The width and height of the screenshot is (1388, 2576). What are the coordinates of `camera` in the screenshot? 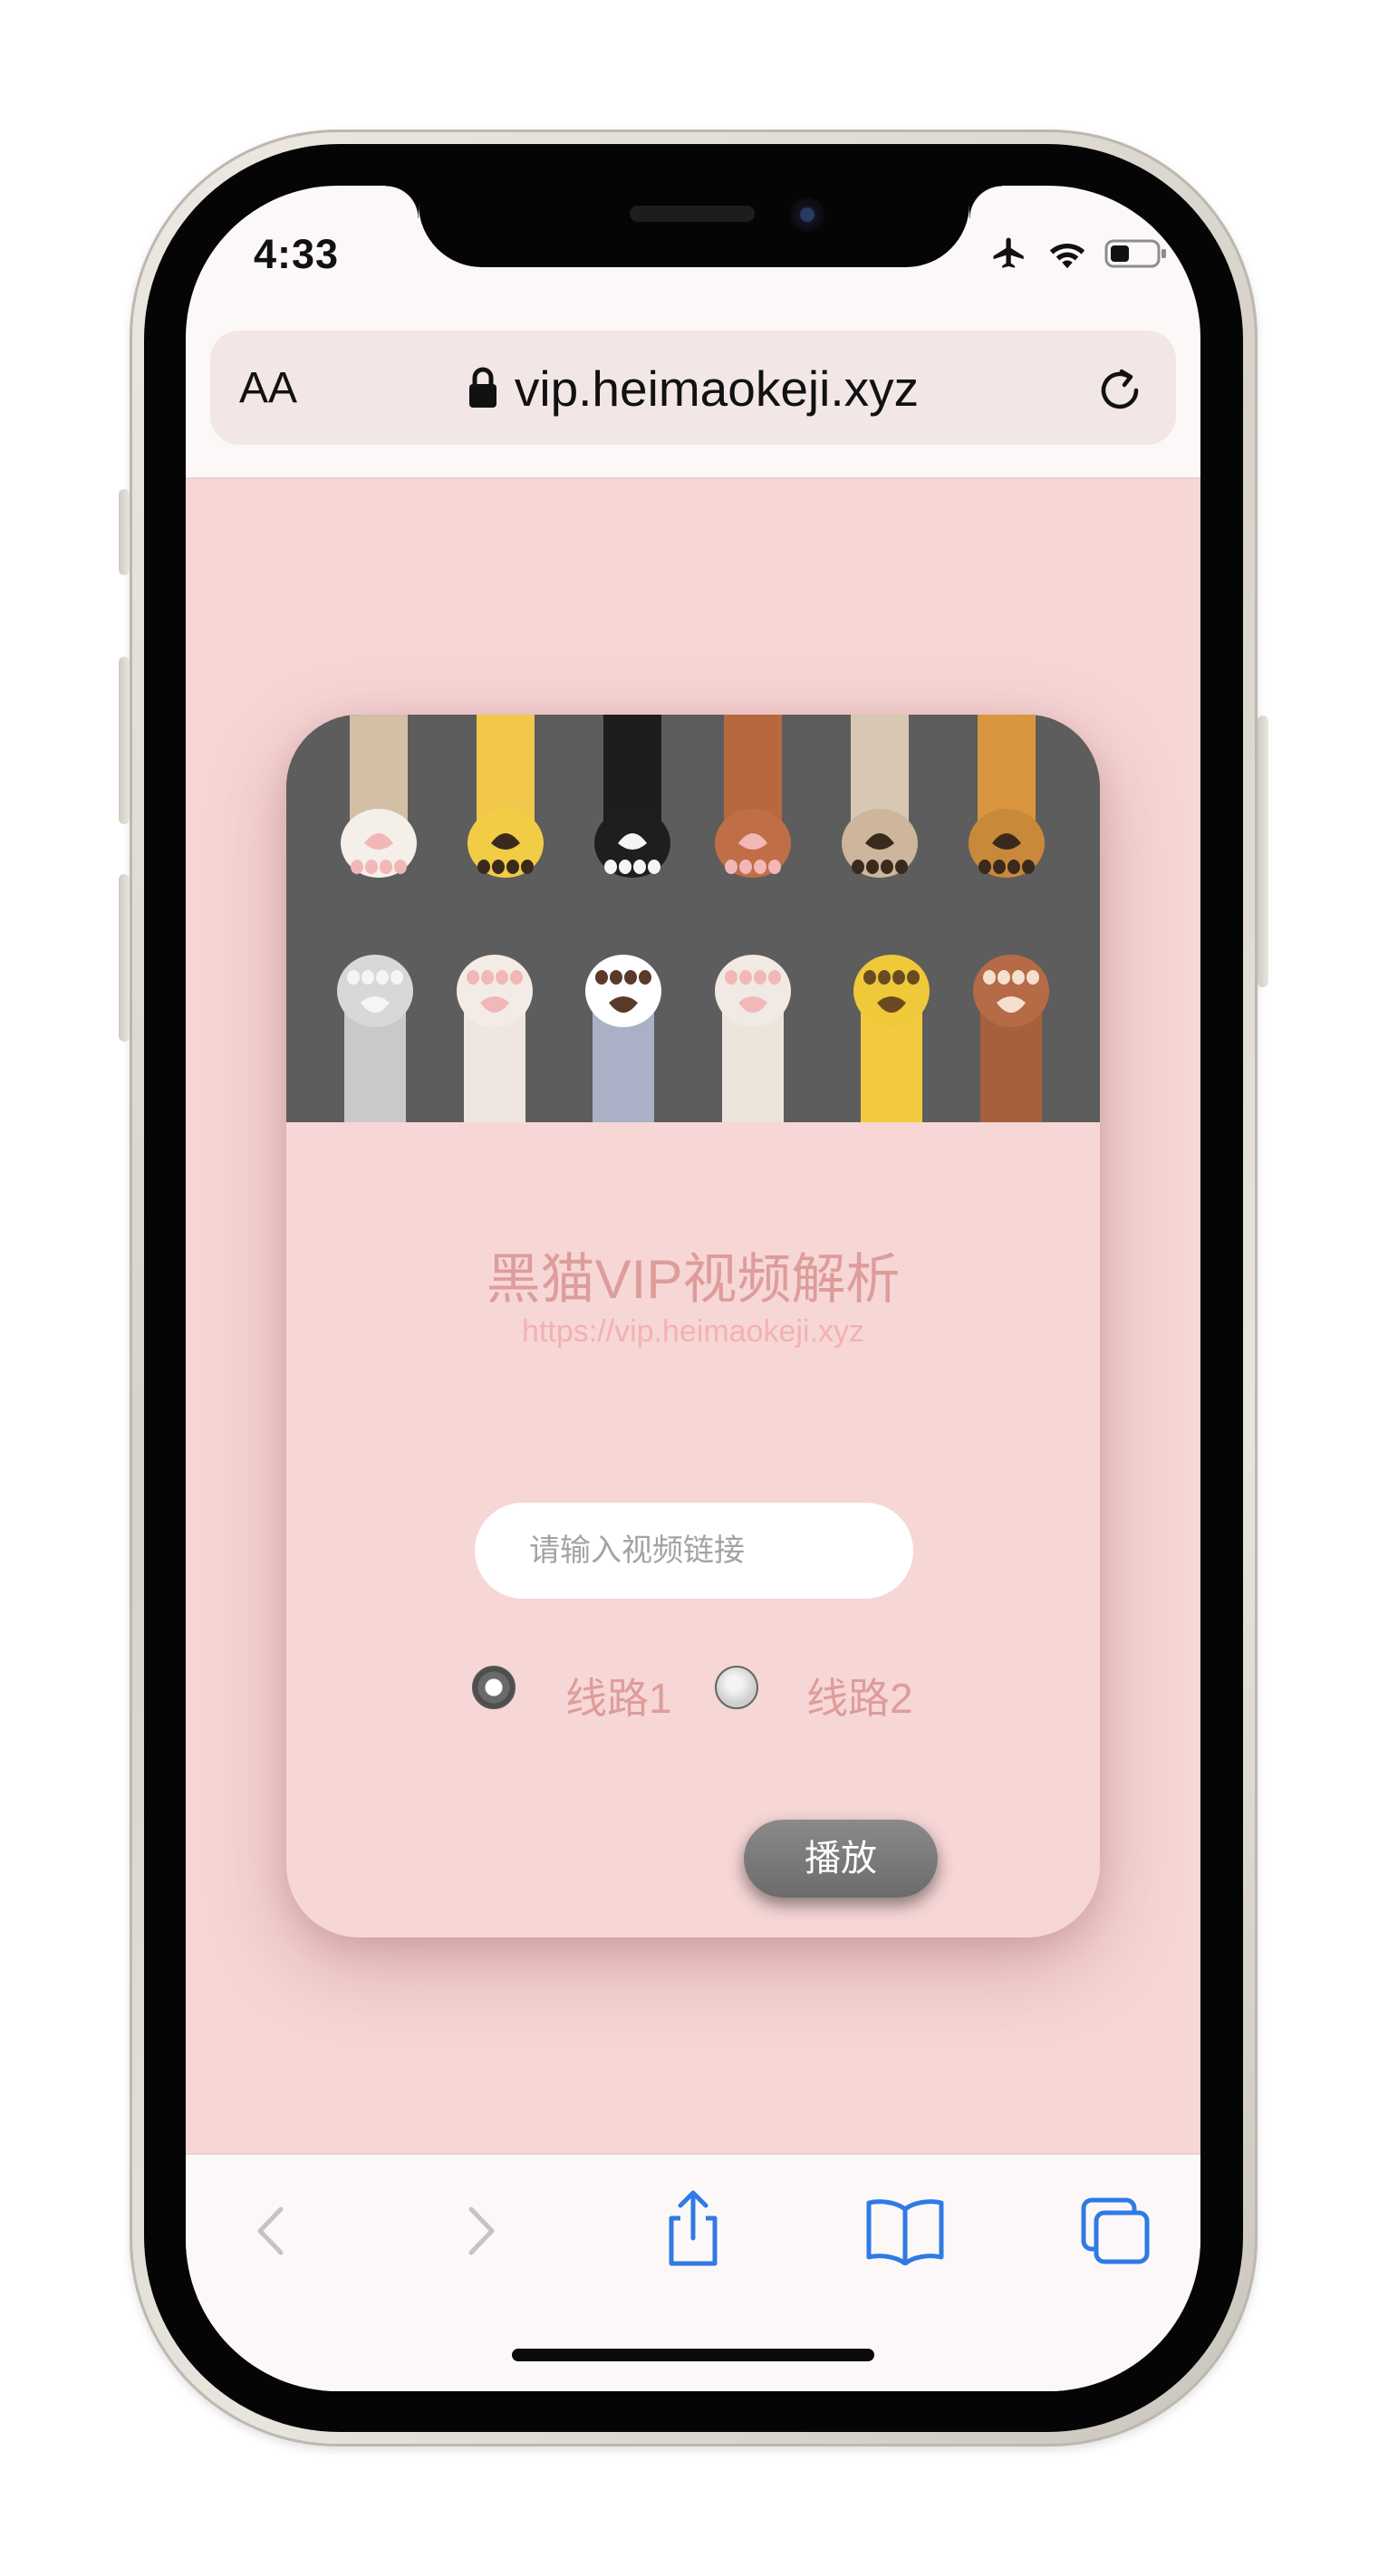 It's located at (807, 214).